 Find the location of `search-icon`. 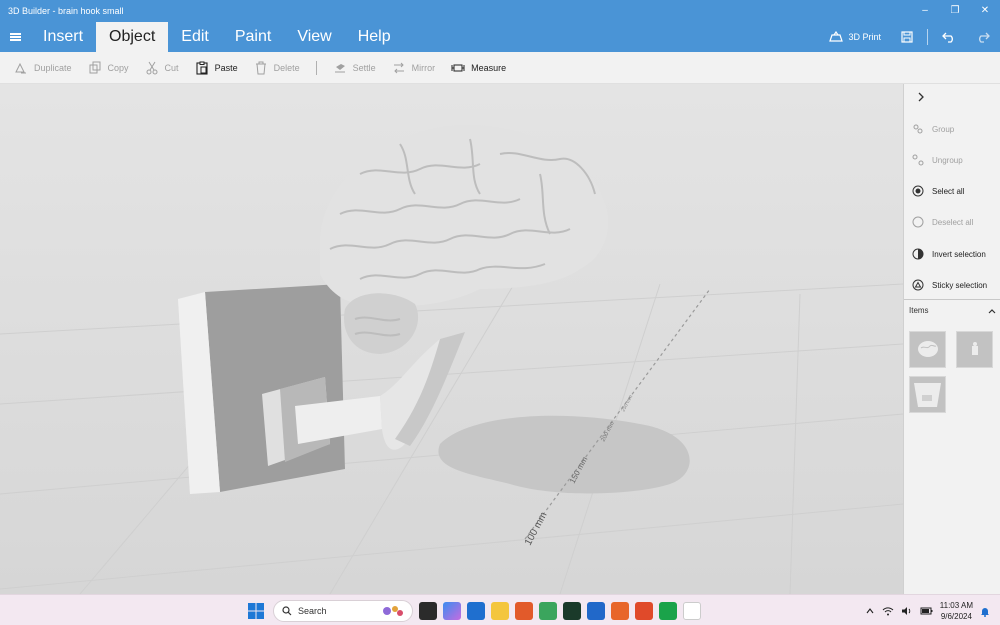

search-icon is located at coordinates (287, 611).